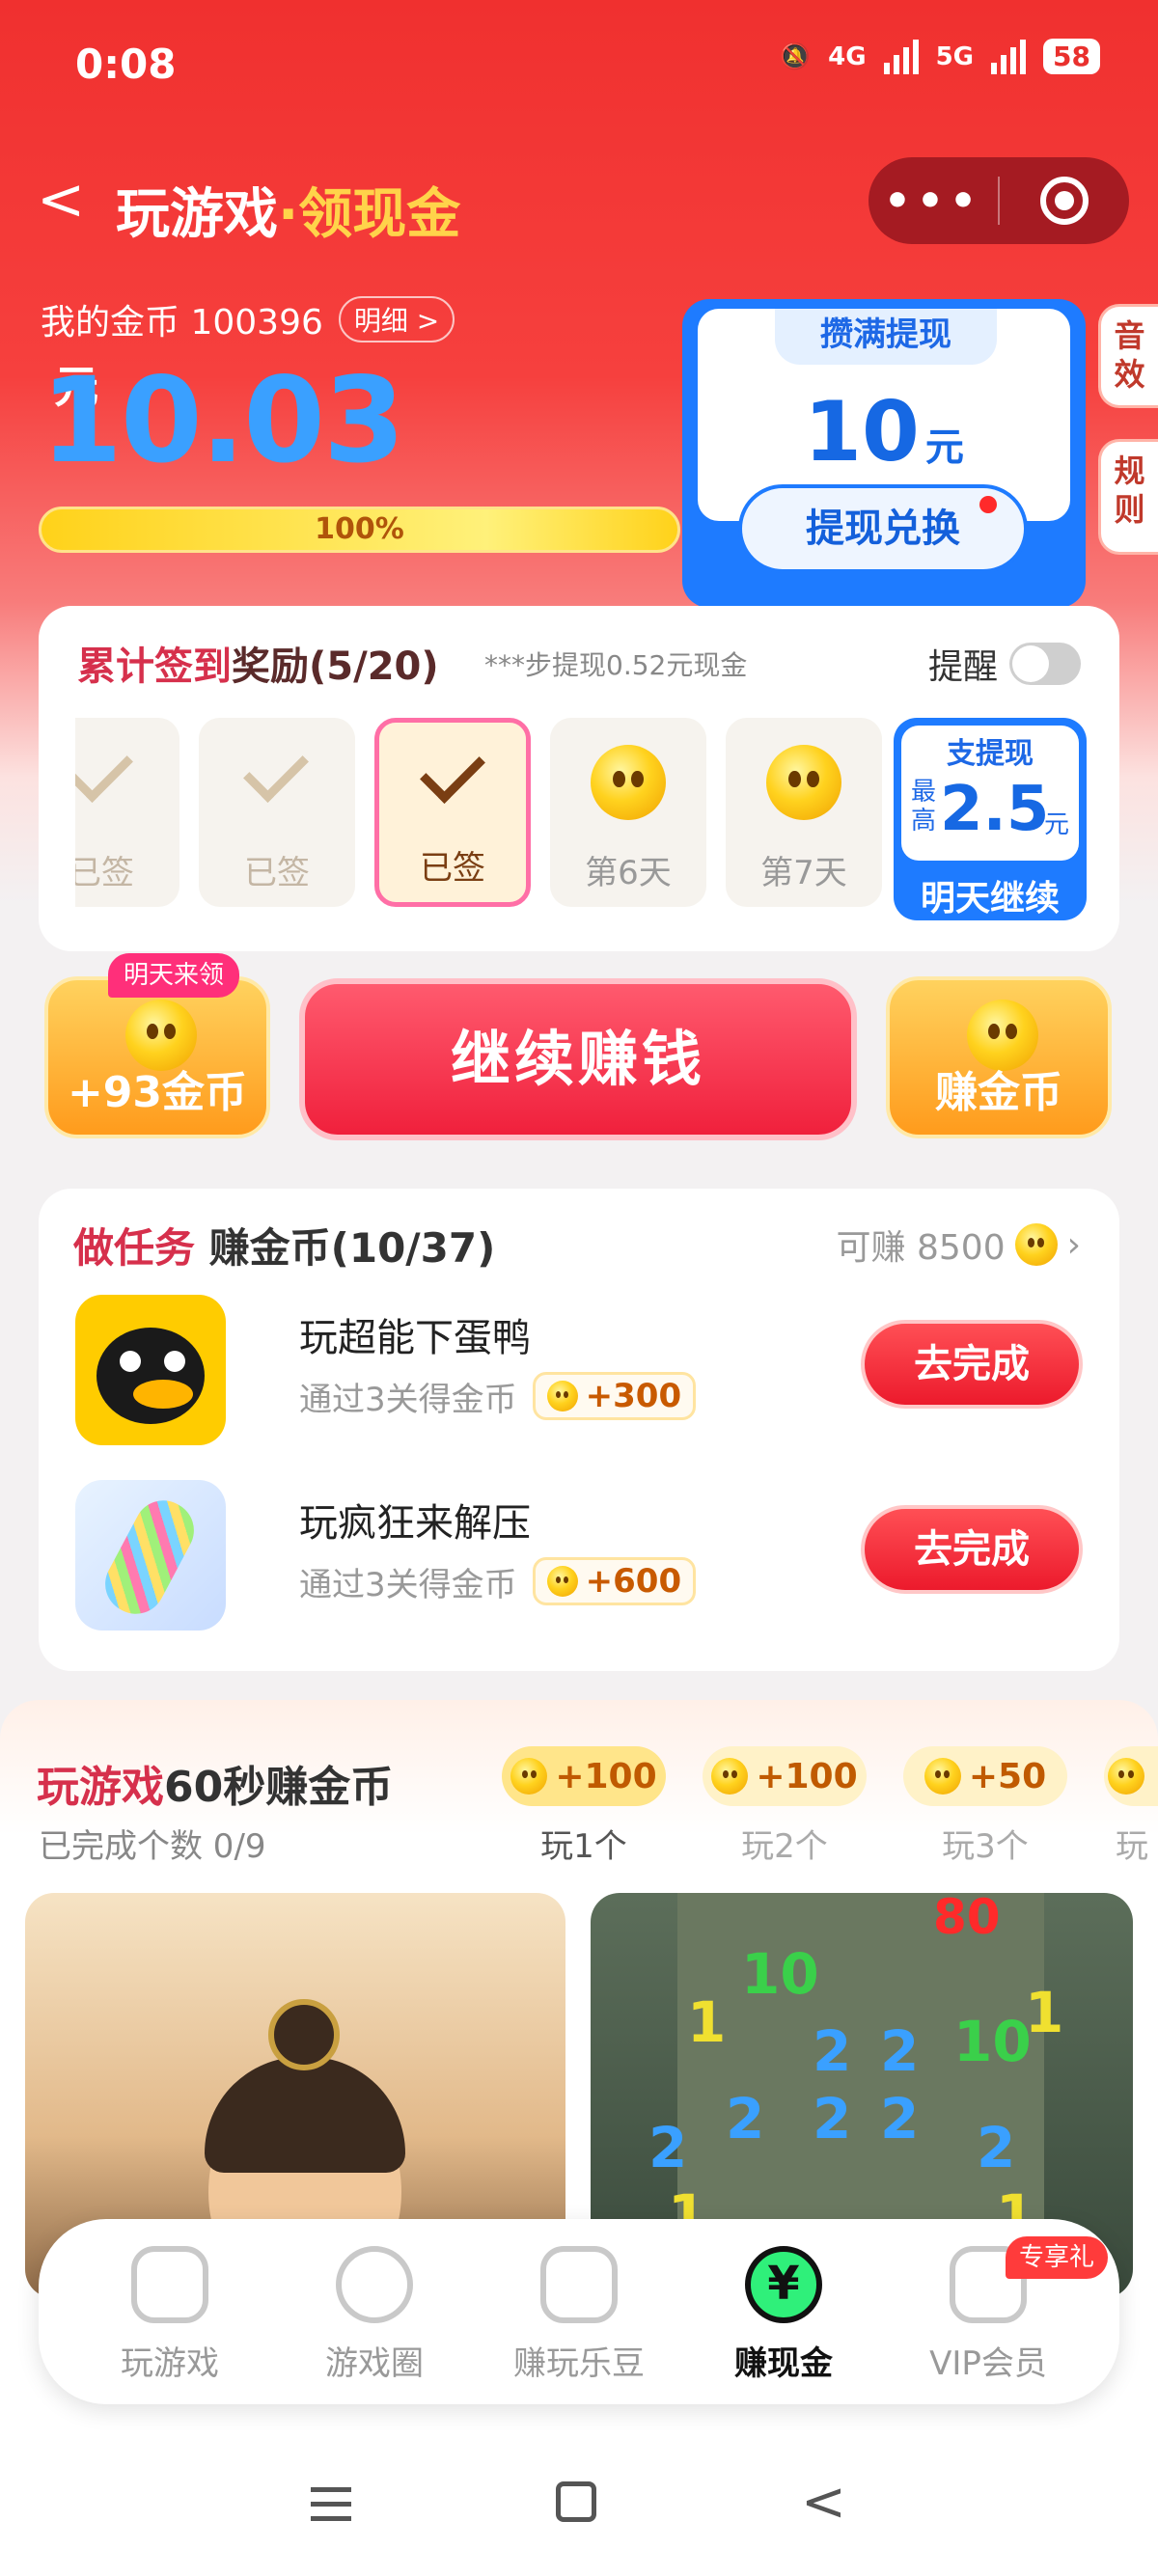 The height and width of the screenshot is (2576, 1158). Describe the element at coordinates (999, 1057) in the screenshot. I see `earn-coins-box: 赚金币` at that location.